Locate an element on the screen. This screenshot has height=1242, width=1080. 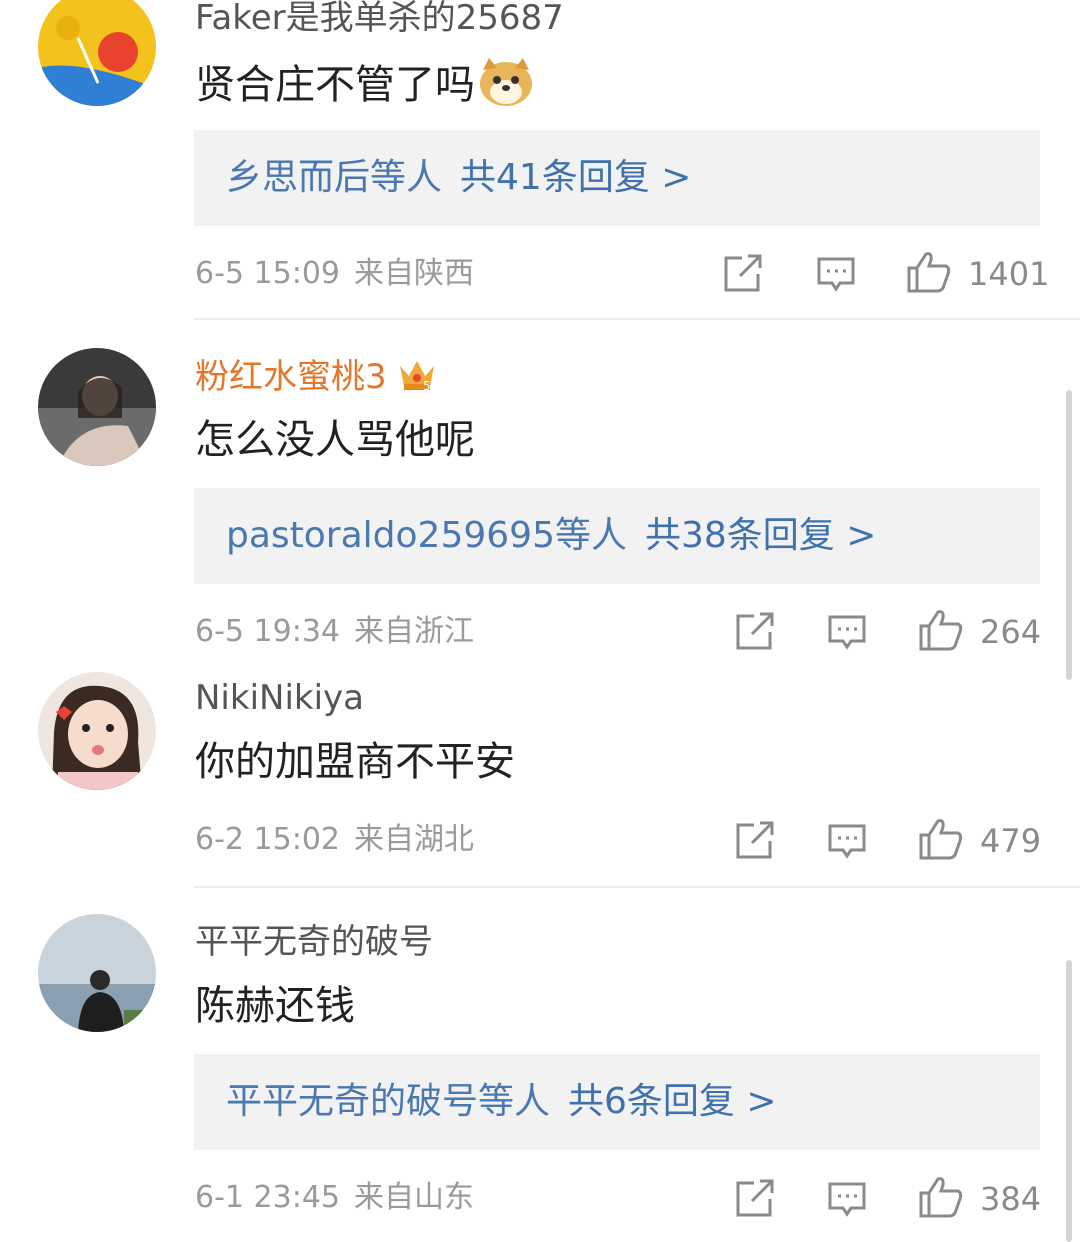
like-count: 1401 is located at coordinates (1009, 274).